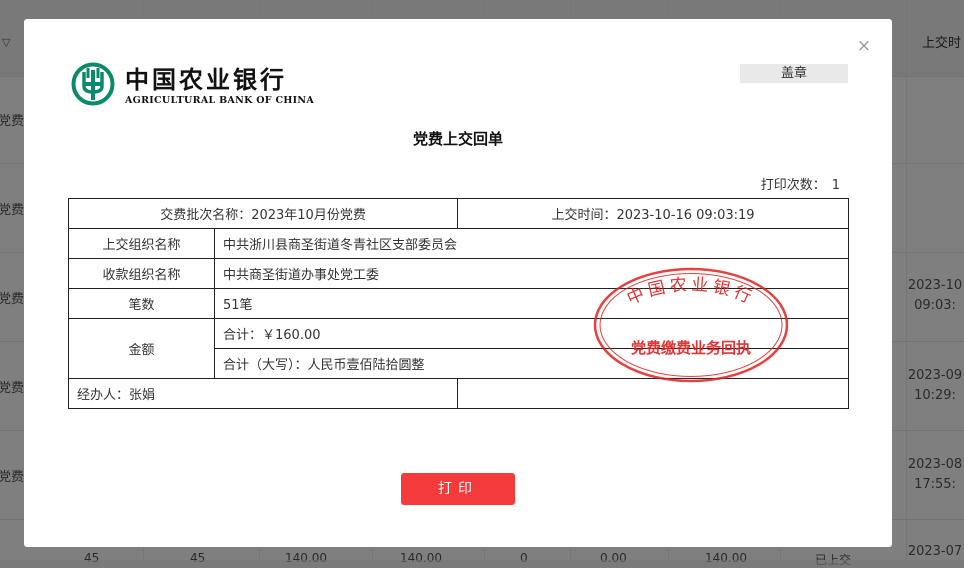 This screenshot has width=964, height=568. Describe the element at coordinates (531, 363) in the screenshot. I see `amount-total-caps: 合计（大写）：人民币壹佰陆拾圆整` at that location.